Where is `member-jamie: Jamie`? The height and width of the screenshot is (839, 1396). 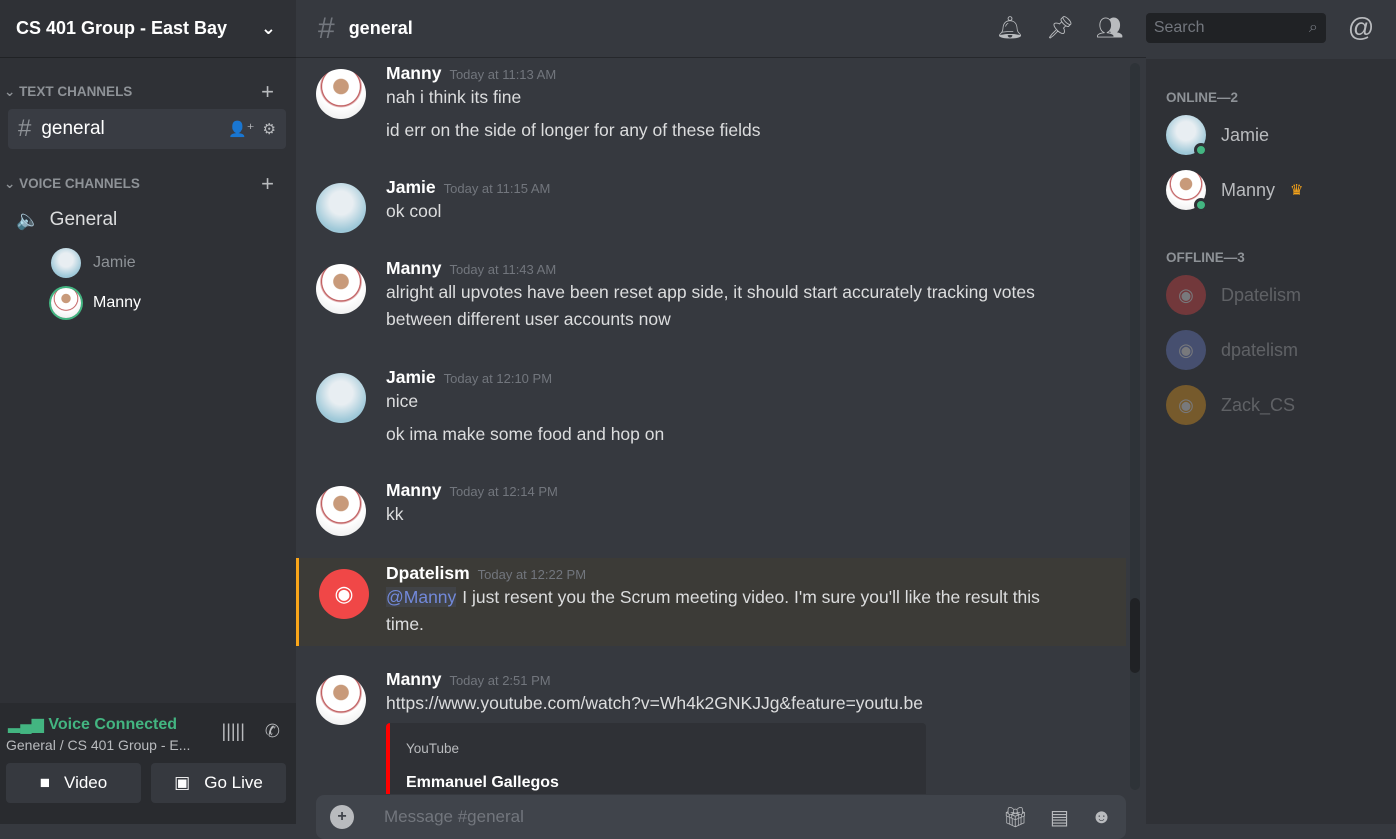
member-jamie: Jamie is located at coordinates (1217, 136).